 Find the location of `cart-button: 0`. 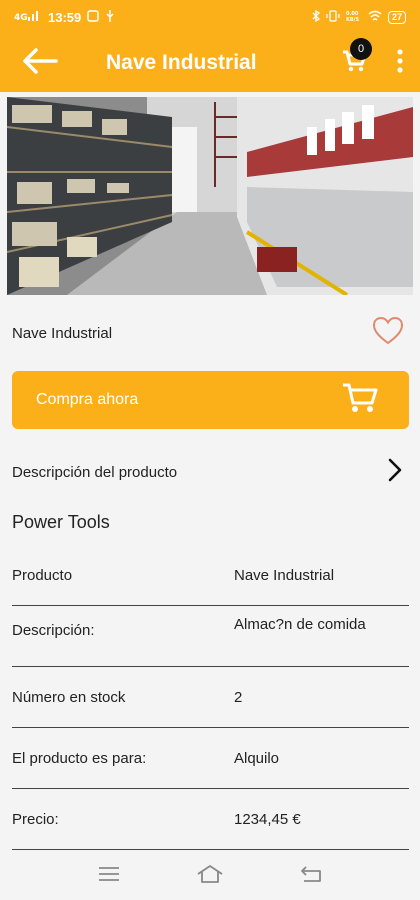

cart-button: 0 is located at coordinates (354, 63).